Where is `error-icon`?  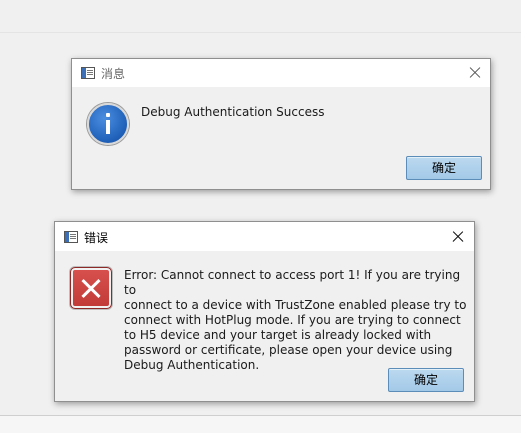
error-icon is located at coordinates (91, 288).